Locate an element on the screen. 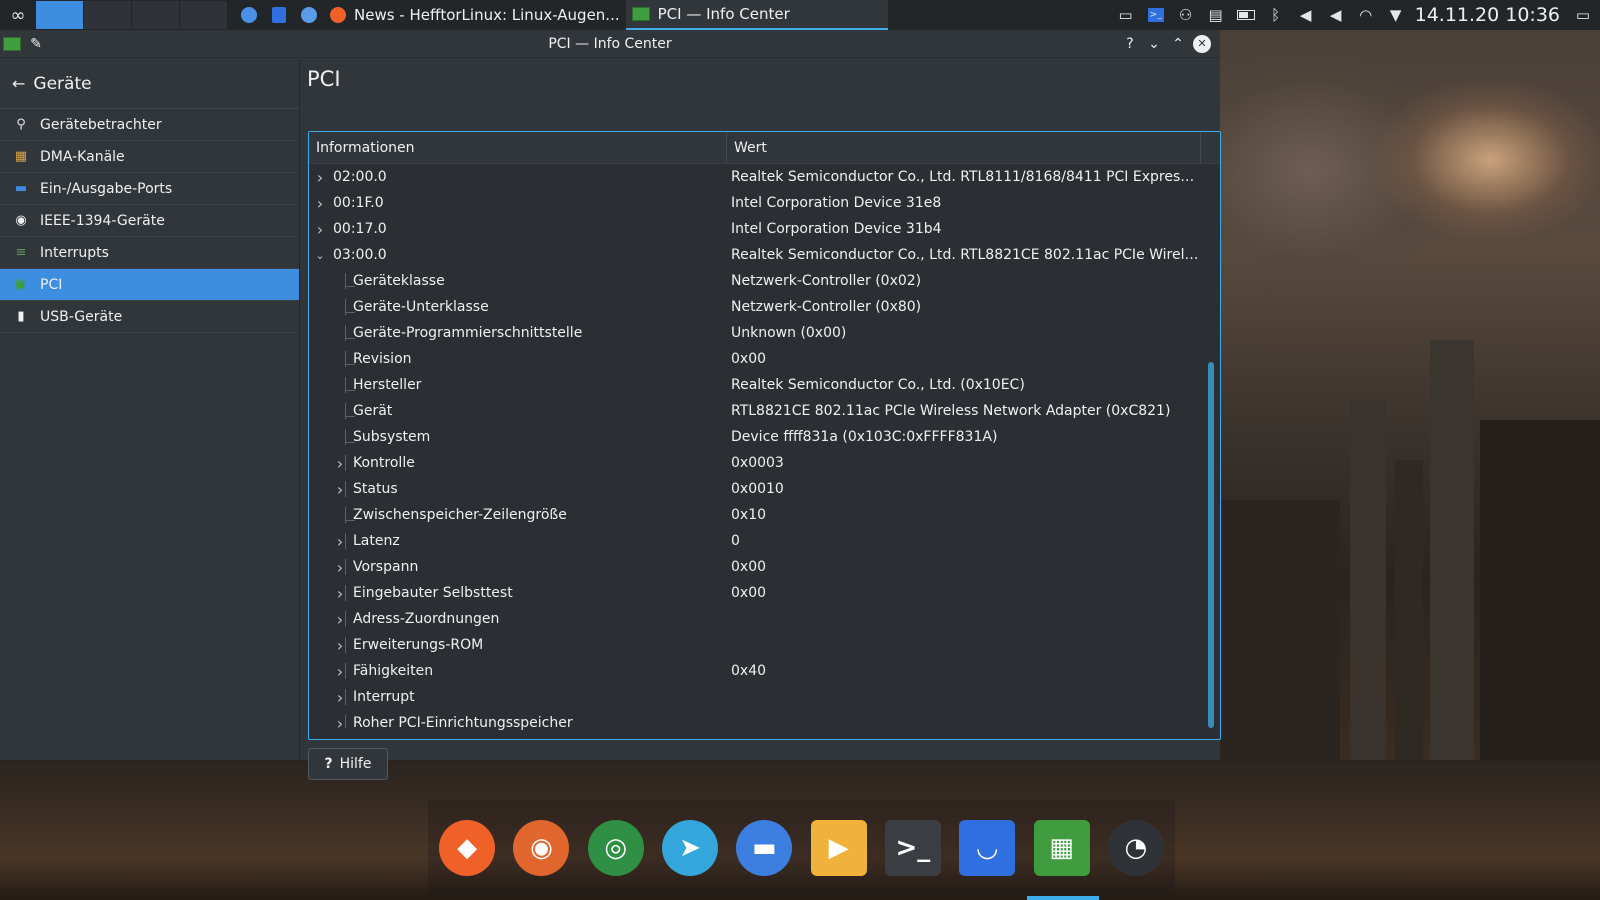  tree-row: › Eingebauter Selbsttest 0x00 is located at coordinates (764, 593).